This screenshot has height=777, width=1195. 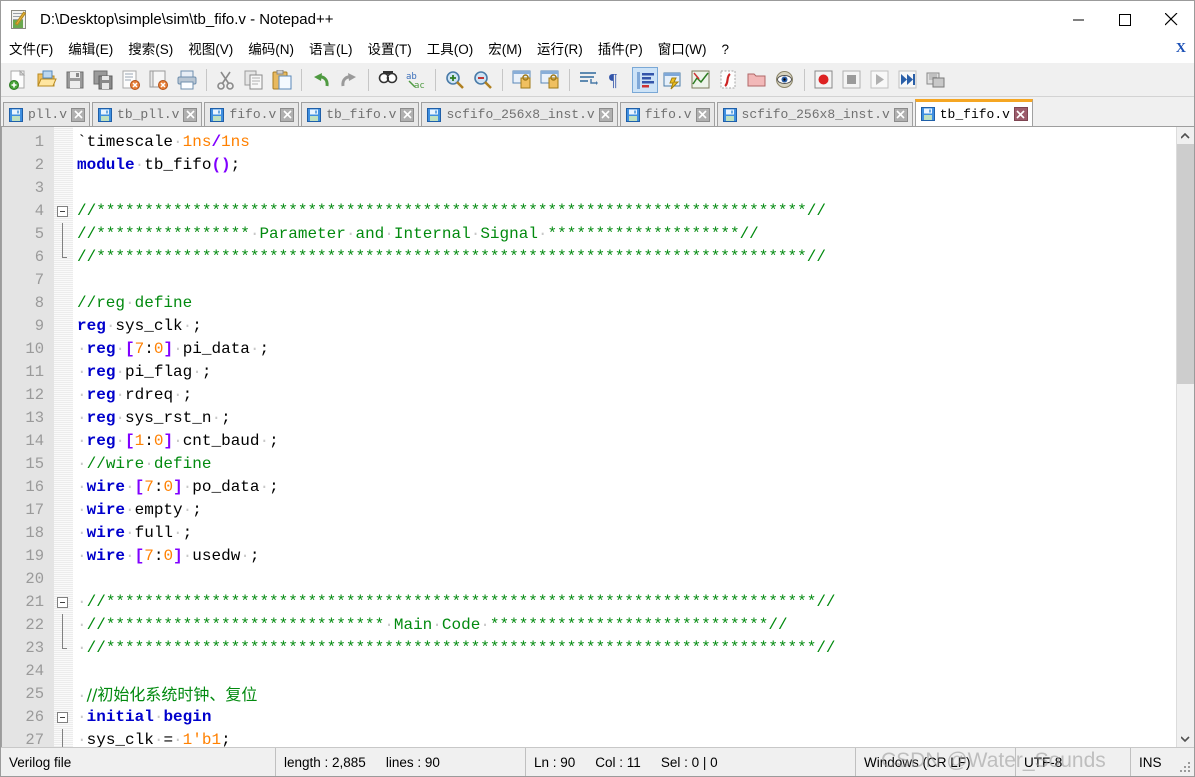 I want to click on line-number: 11, so click(x=34, y=372).